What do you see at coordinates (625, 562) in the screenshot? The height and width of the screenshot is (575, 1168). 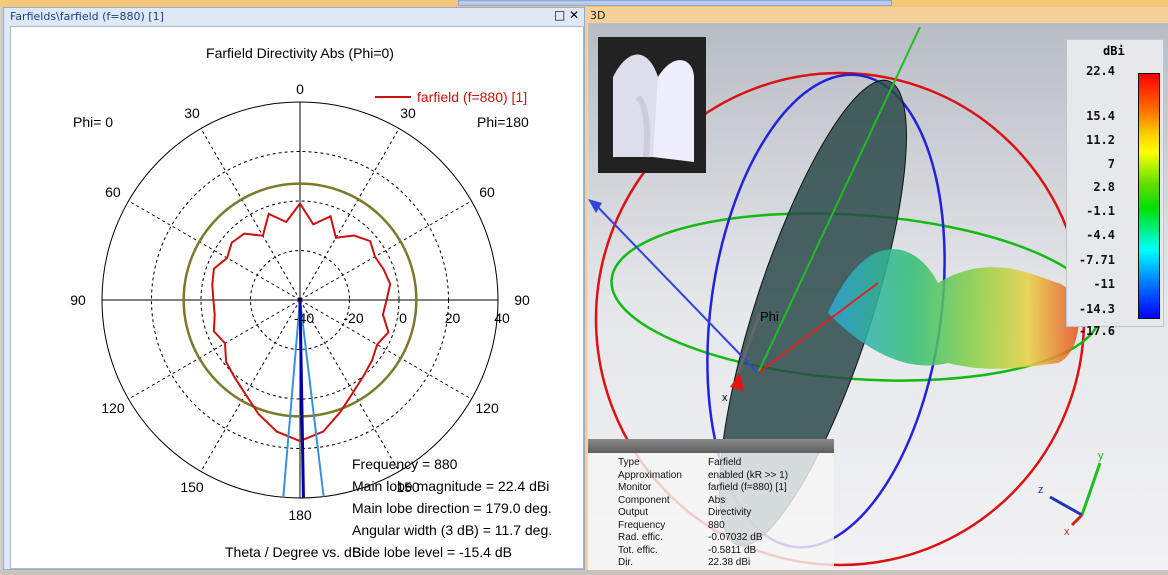 I see `info-label: Dir.` at bounding box center [625, 562].